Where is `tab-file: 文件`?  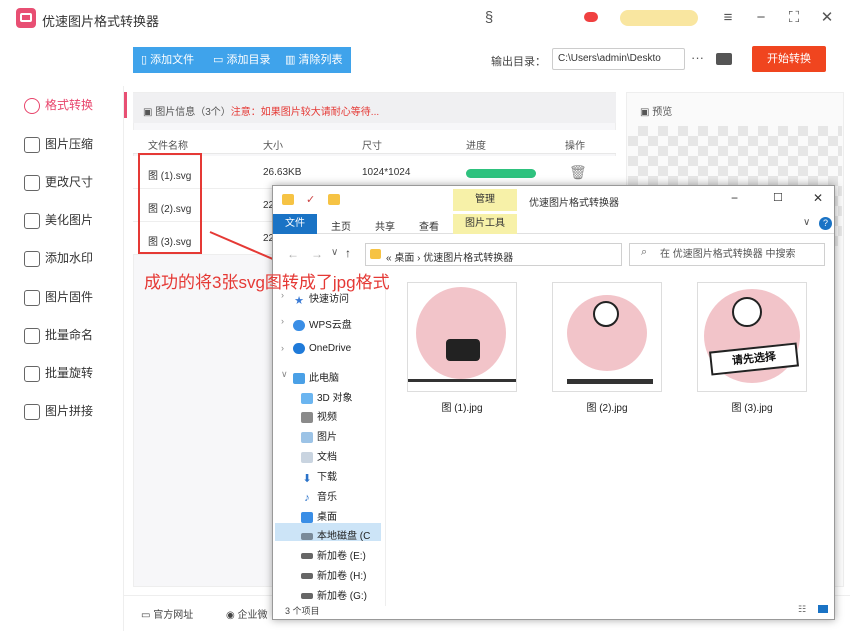 tab-file: 文件 is located at coordinates (295, 224).